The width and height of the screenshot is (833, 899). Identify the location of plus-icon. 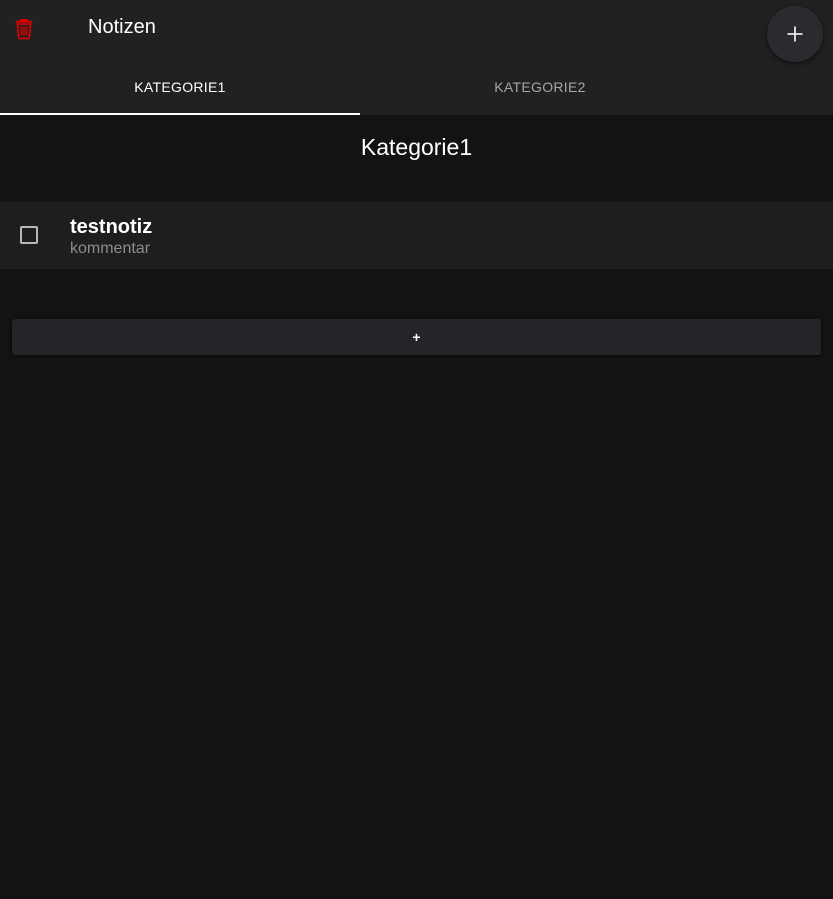
(795, 34).